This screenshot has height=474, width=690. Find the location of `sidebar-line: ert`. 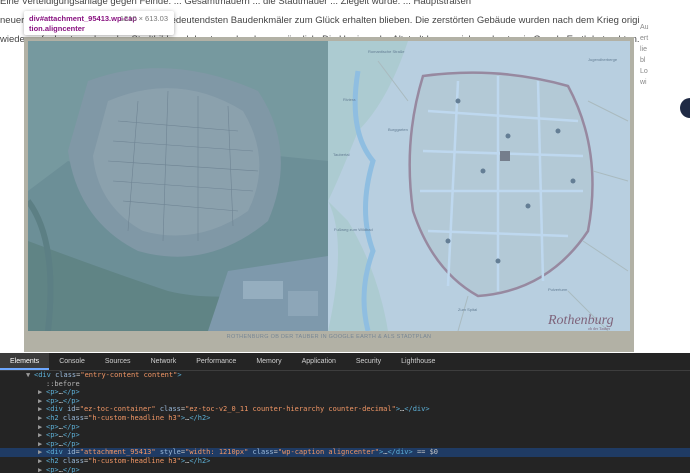

sidebar-line: ert is located at coordinates (644, 38).